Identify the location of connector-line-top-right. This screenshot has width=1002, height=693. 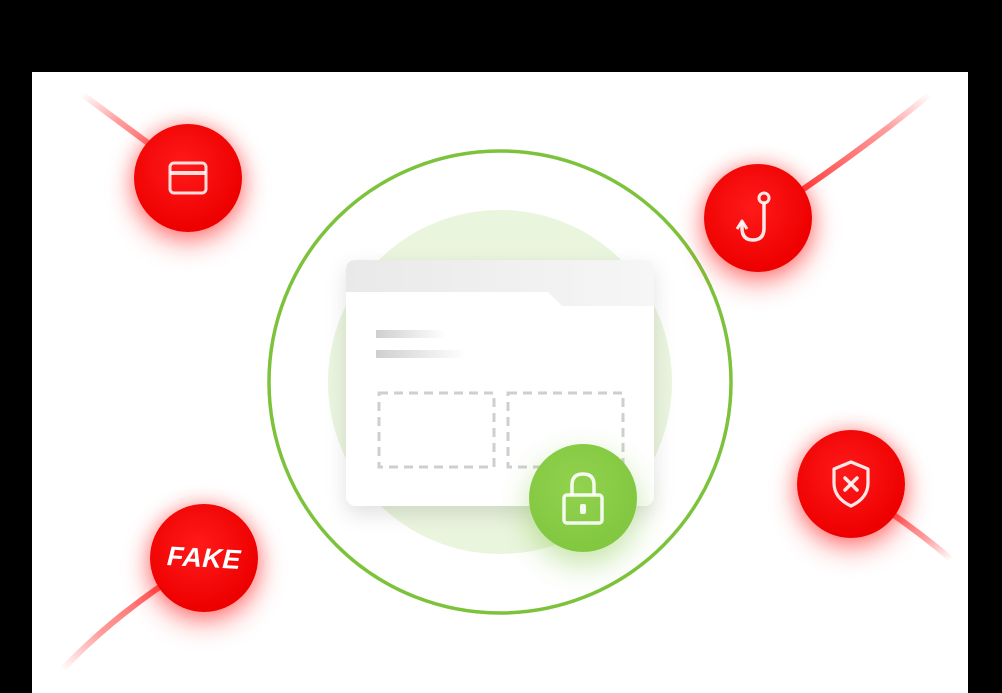
(866, 142).